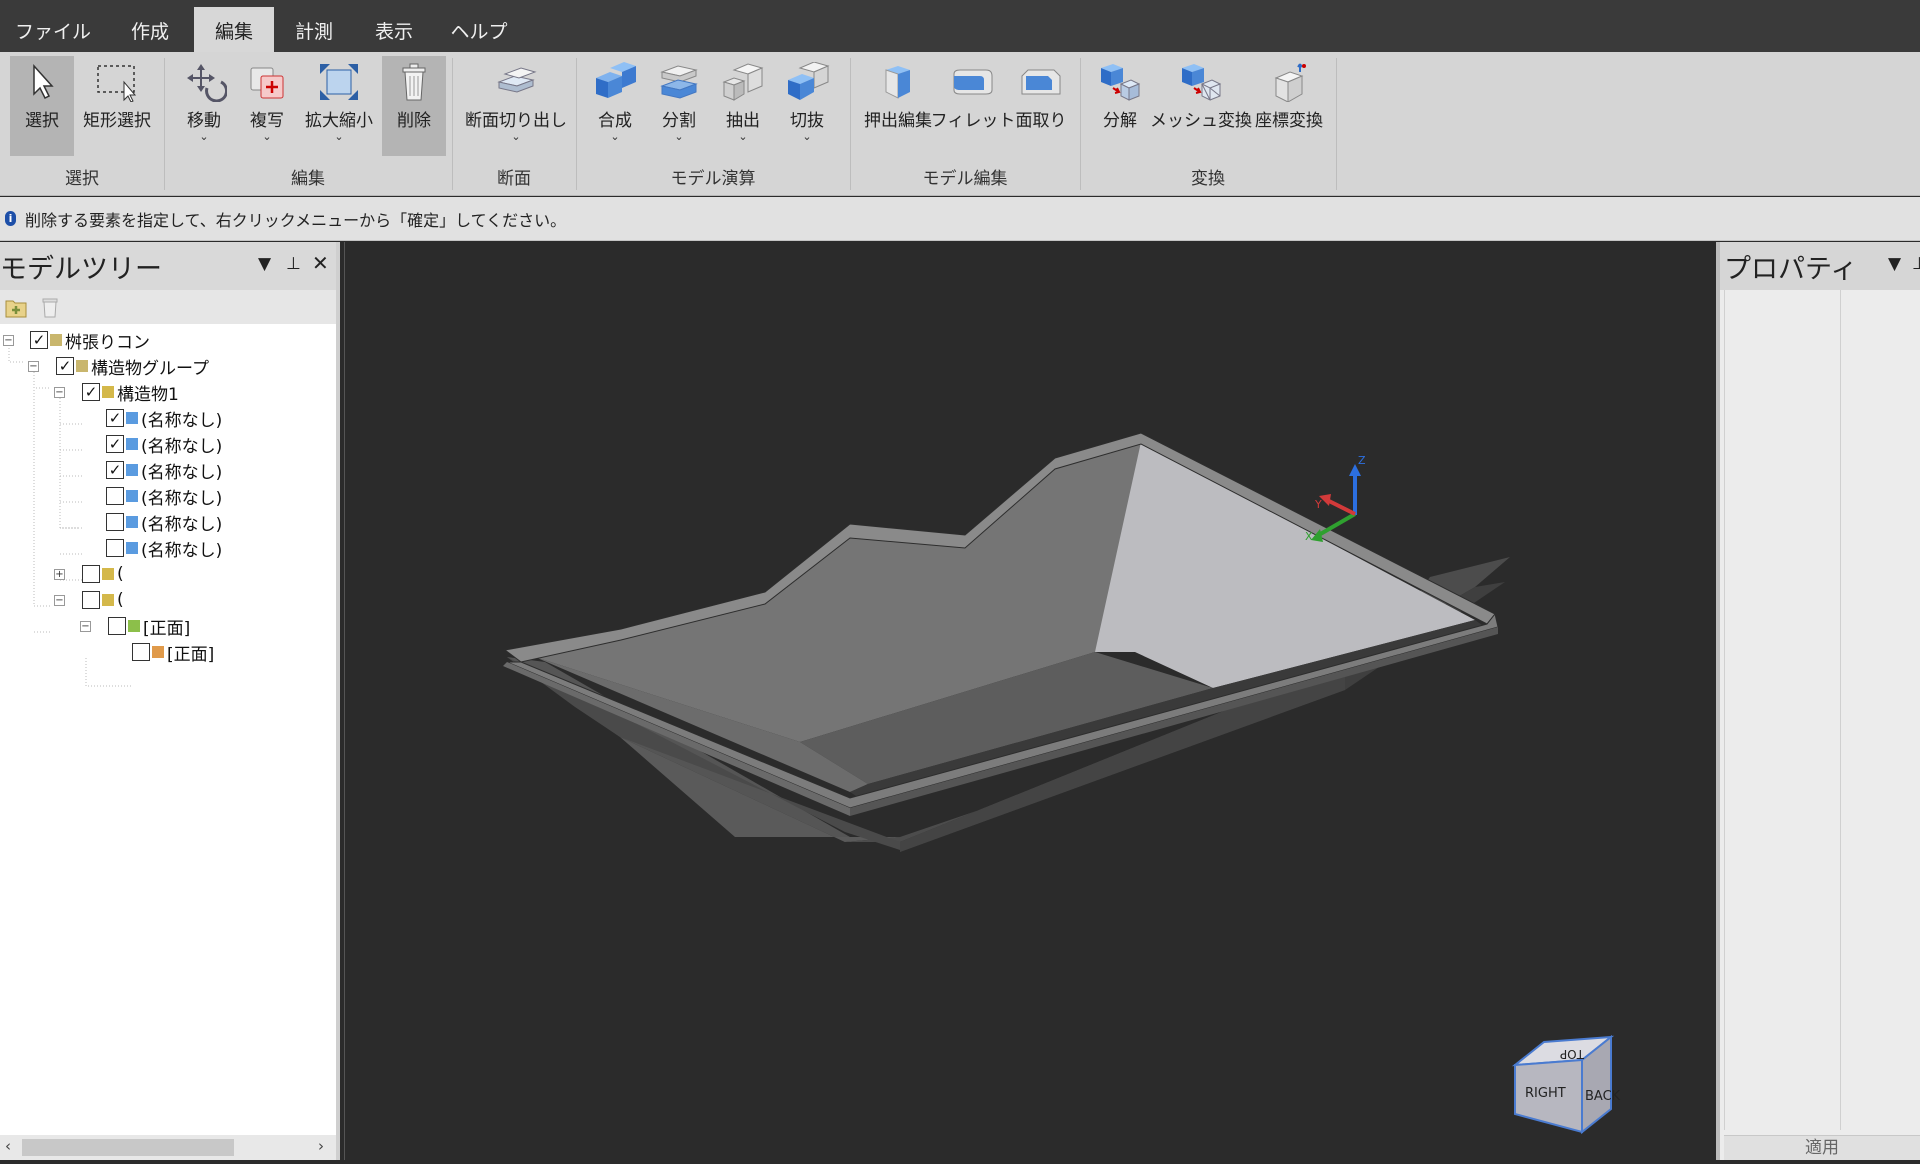 The height and width of the screenshot is (1164, 1920). What do you see at coordinates (42, 106) in the screenshot?
I see `select-button: 選択` at bounding box center [42, 106].